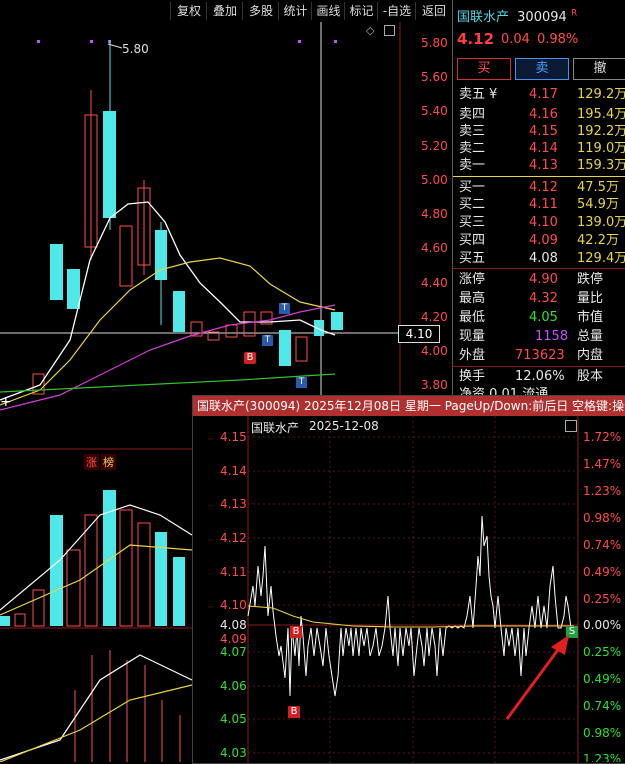 This screenshot has width=625, height=764. What do you see at coordinates (484, 69) in the screenshot?
I see `buy-button: 买` at bounding box center [484, 69].